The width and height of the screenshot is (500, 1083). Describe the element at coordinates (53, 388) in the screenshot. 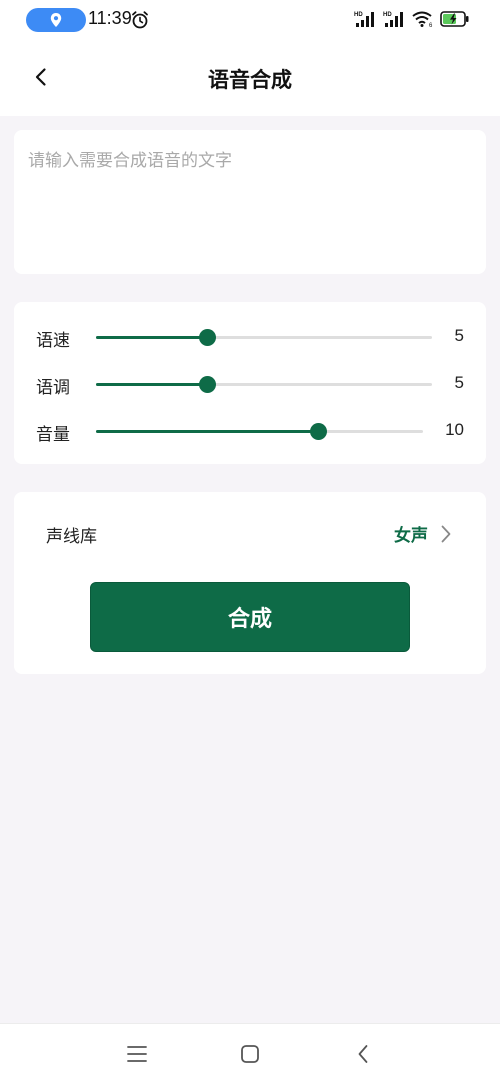

I see `pitch-label: 语调` at that location.